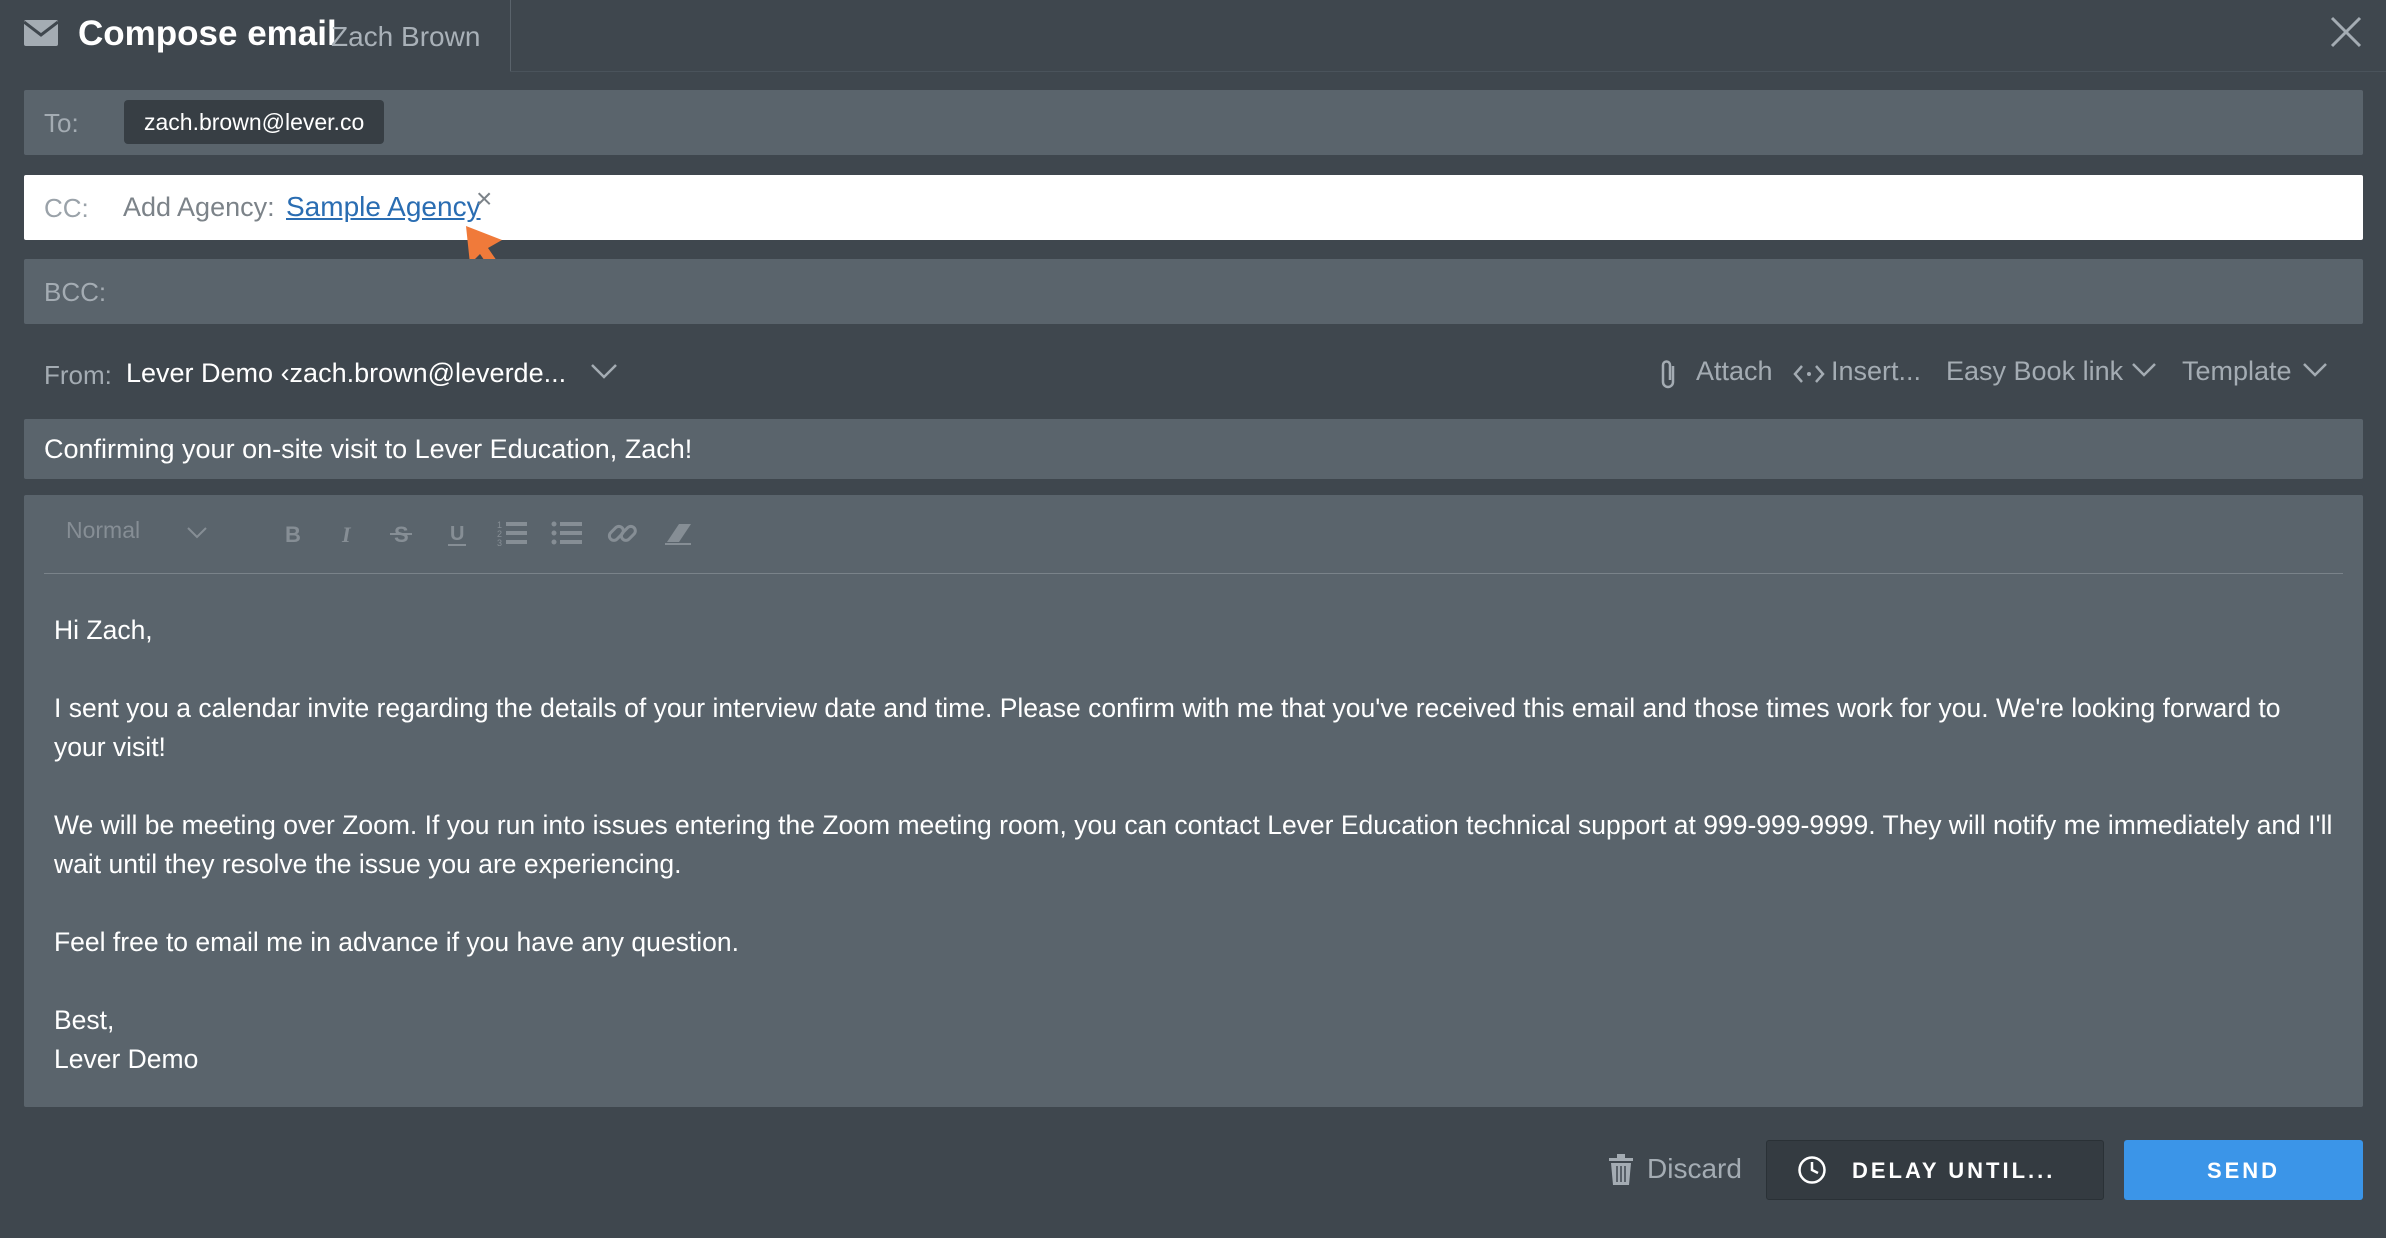 Image resolution: width=2386 pixels, height=1238 pixels. What do you see at coordinates (1734, 371) in the screenshot?
I see `attach-button: Attach` at bounding box center [1734, 371].